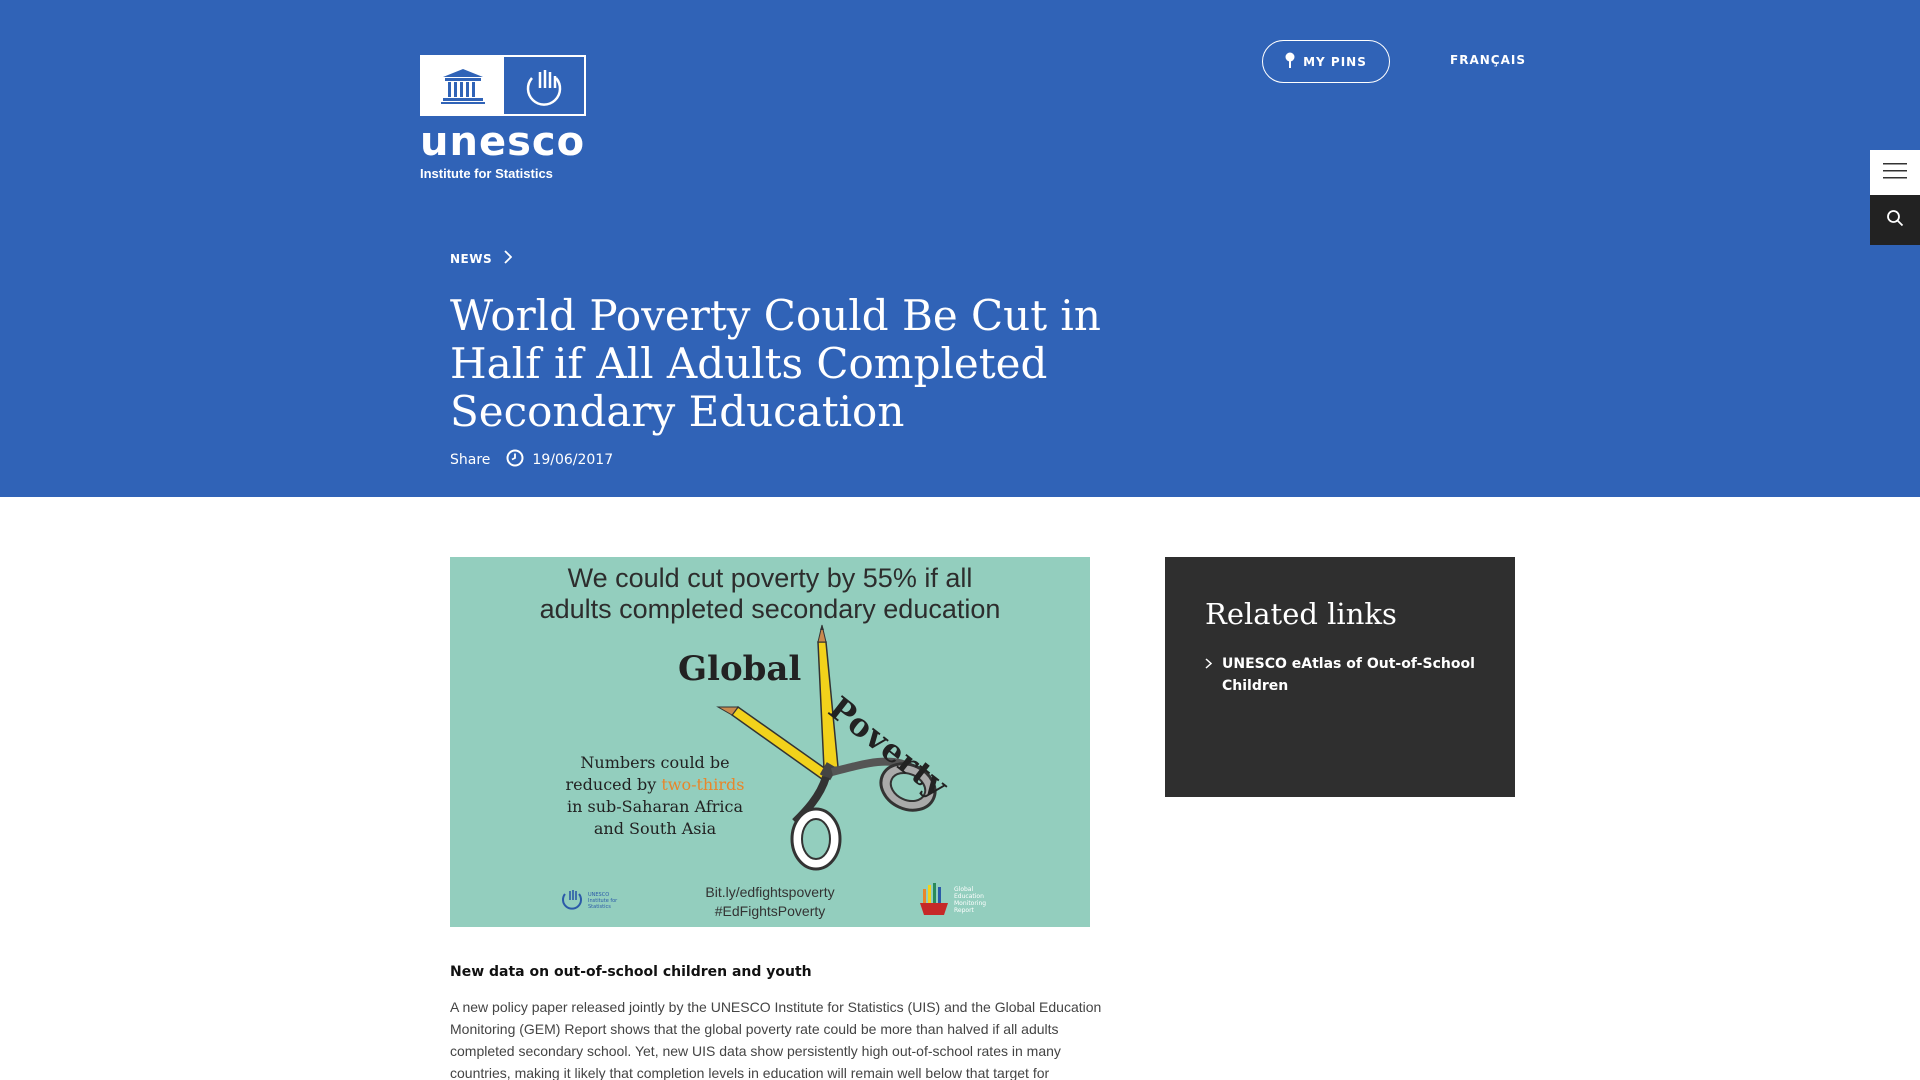  I want to click on related-link-item: UNESCO eAtlas of Out-of-School Children, so click(1340, 675).